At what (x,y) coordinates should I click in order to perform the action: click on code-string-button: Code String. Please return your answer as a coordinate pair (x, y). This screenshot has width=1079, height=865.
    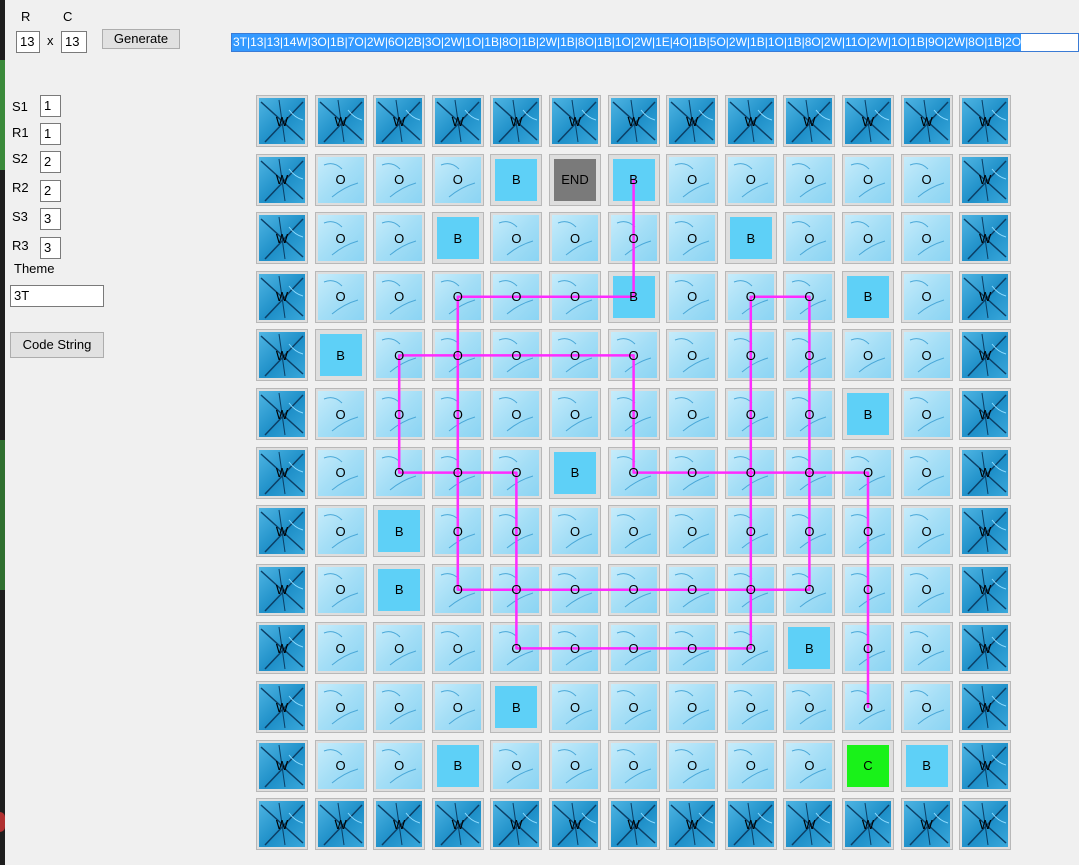
    Looking at the image, I should click on (57, 345).